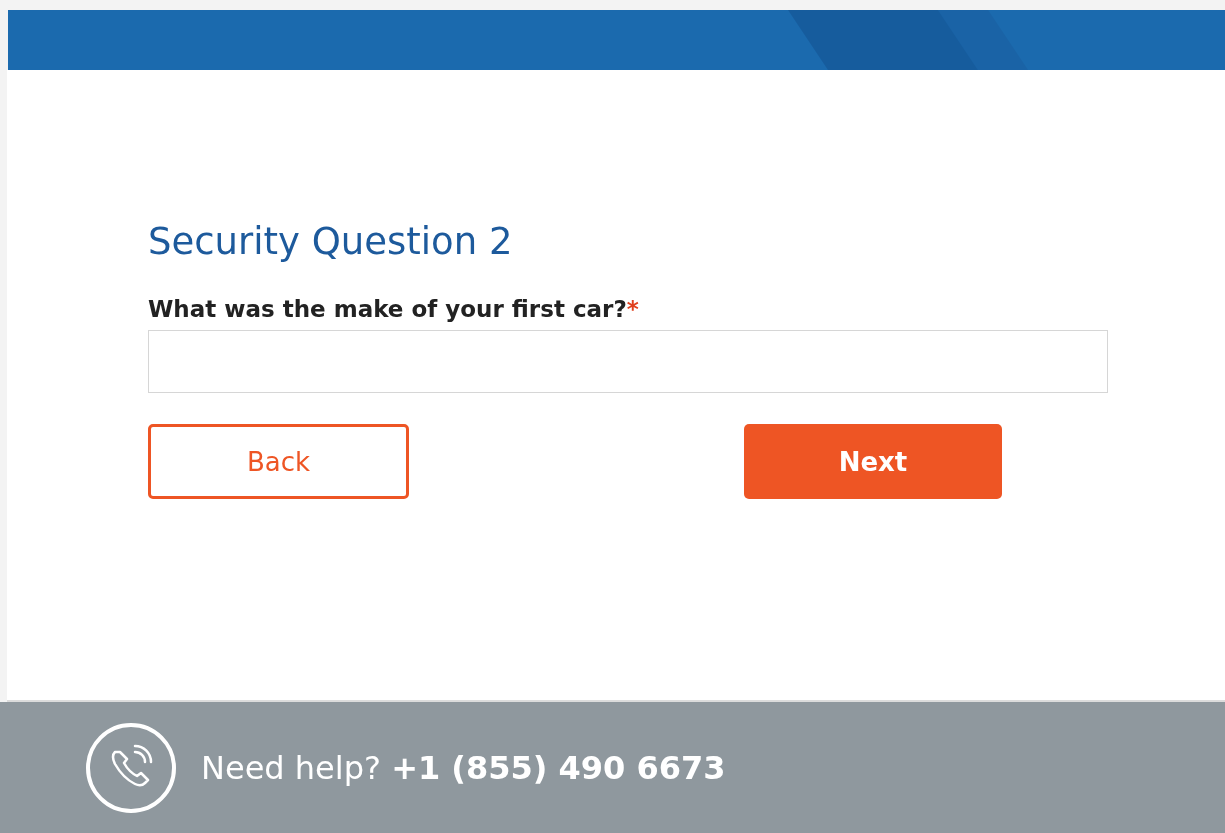 The height and width of the screenshot is (833, 1225). I want to click on back-button: Back, so click(278, 462).